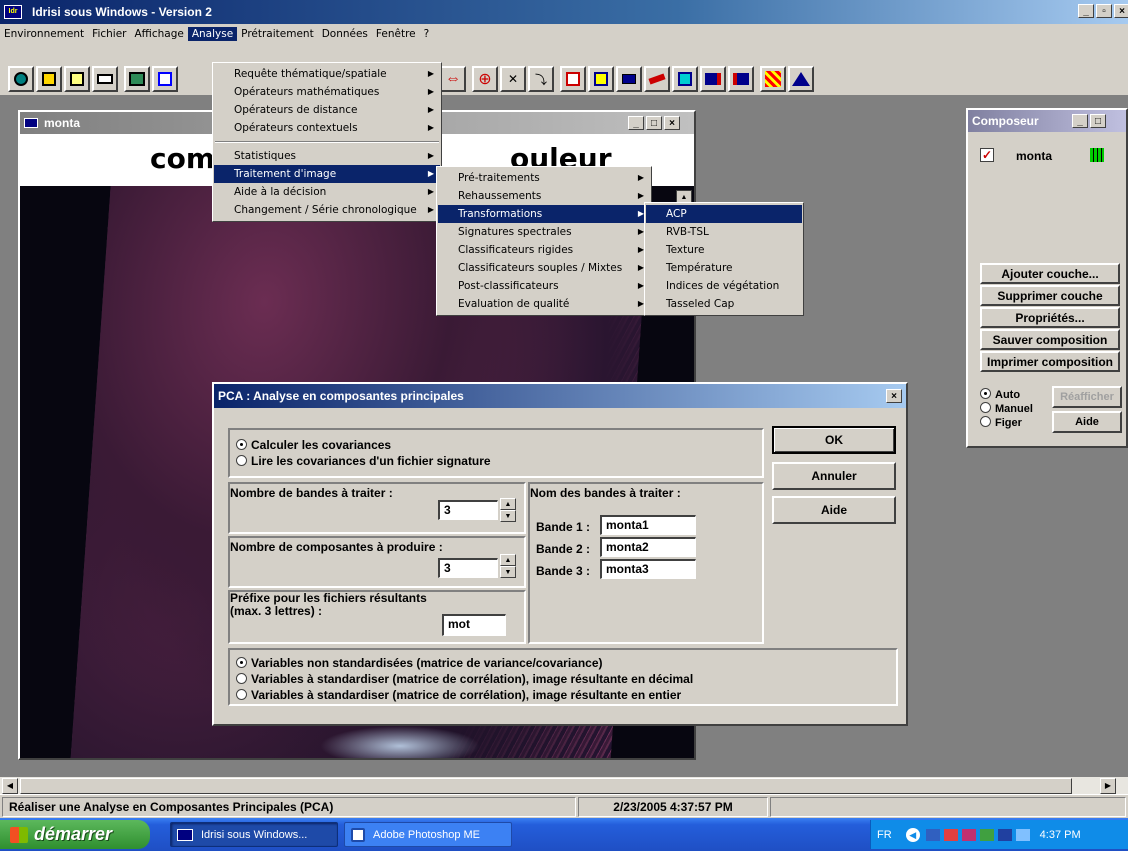 This screenshot has width=1128, height=851. What do you see at coordinates (544, 178) in the screenshot?
I see `menu-item-pretraitements: Pré-traitements ▶` at bounding box center [544, 178].